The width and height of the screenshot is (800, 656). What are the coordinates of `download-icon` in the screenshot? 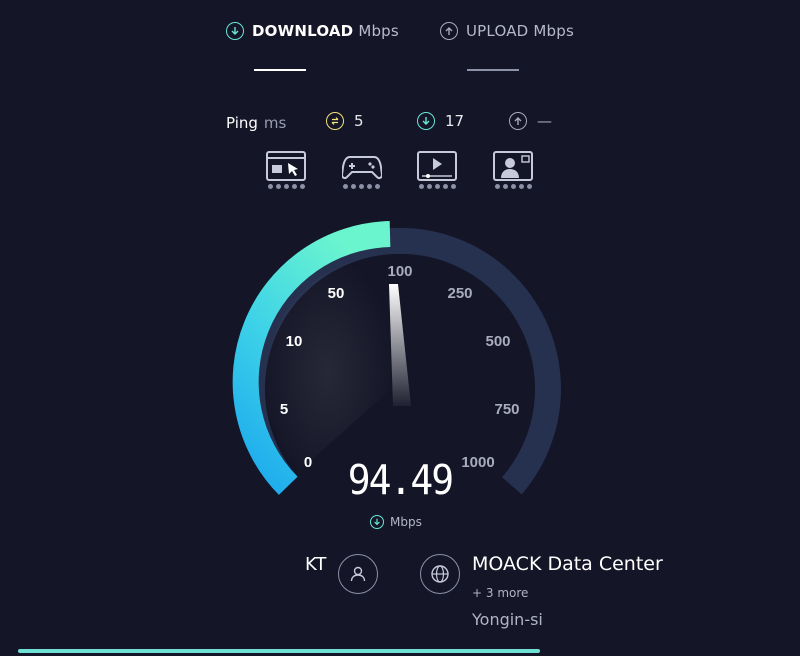 It's located at (235, 31).